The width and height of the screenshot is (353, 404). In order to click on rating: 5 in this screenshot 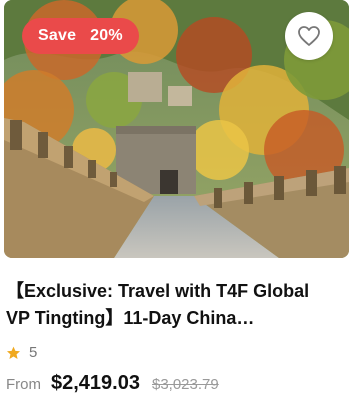, I will do `click(21, 352)`.